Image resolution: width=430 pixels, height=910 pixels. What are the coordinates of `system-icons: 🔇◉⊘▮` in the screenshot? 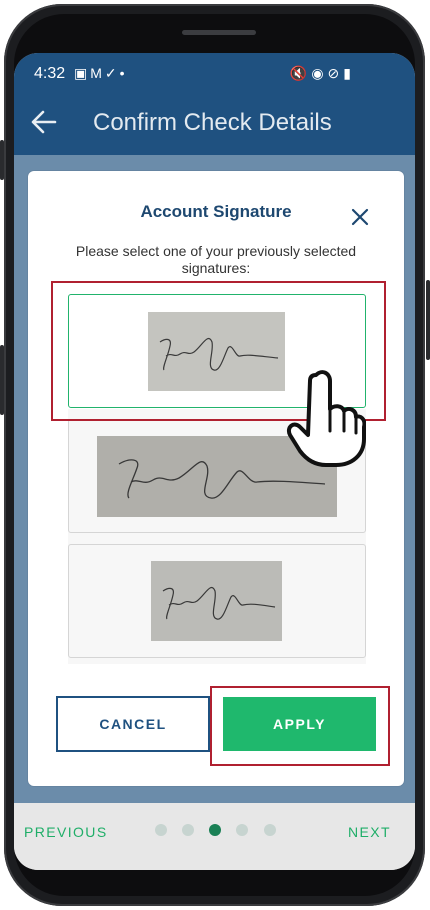 It's located at (322, 73).